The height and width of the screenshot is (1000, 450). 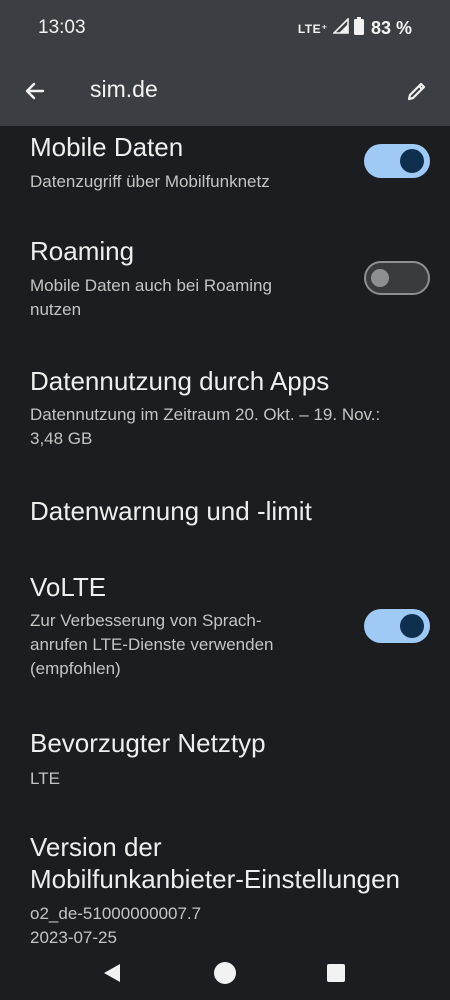 I want to click on setting-subtitle-line3: (empfohlen), so click(x=75, y=668).